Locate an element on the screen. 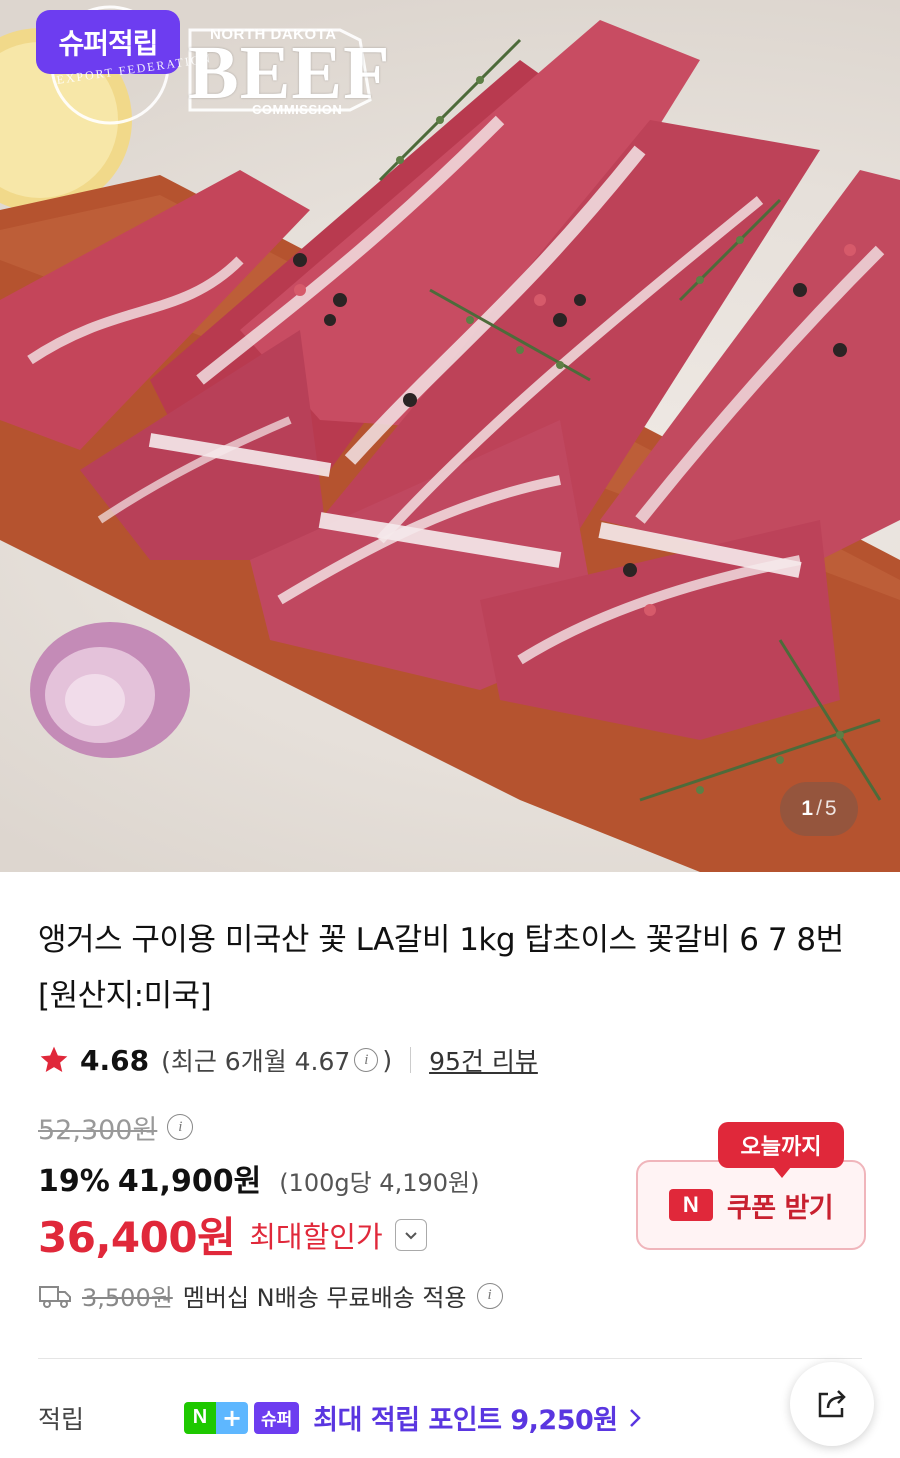 This screenshot has height=1458, width=900. rating-row: 4.68 (최근 6개월 4.67 i ) 95건 리뷰 is located at coordinates (288, 1060).